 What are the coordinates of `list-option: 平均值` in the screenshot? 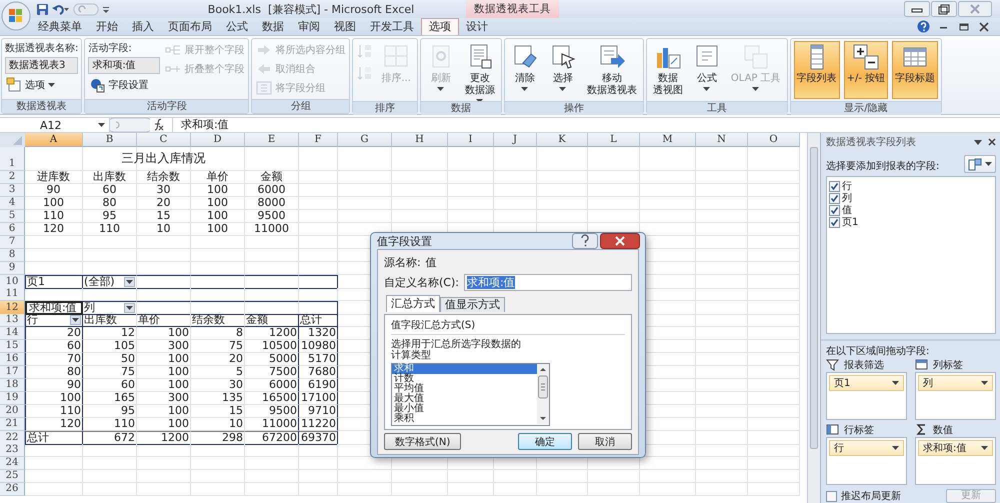 It's located at (464, 389).